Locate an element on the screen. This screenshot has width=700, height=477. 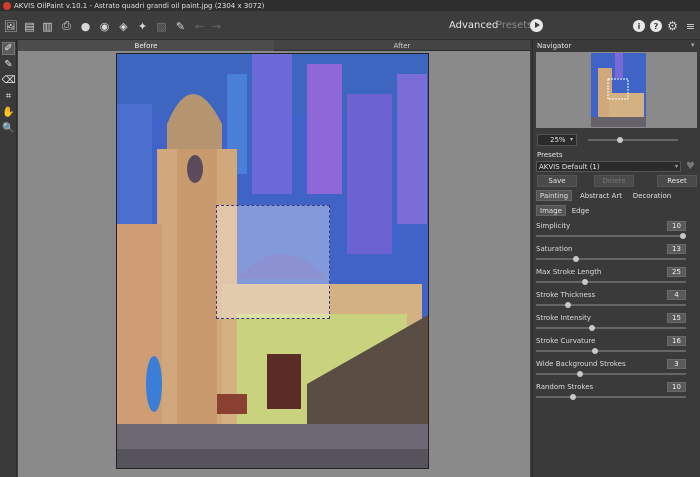
brush-icon: ✎ is located at coordinates (8, 64).